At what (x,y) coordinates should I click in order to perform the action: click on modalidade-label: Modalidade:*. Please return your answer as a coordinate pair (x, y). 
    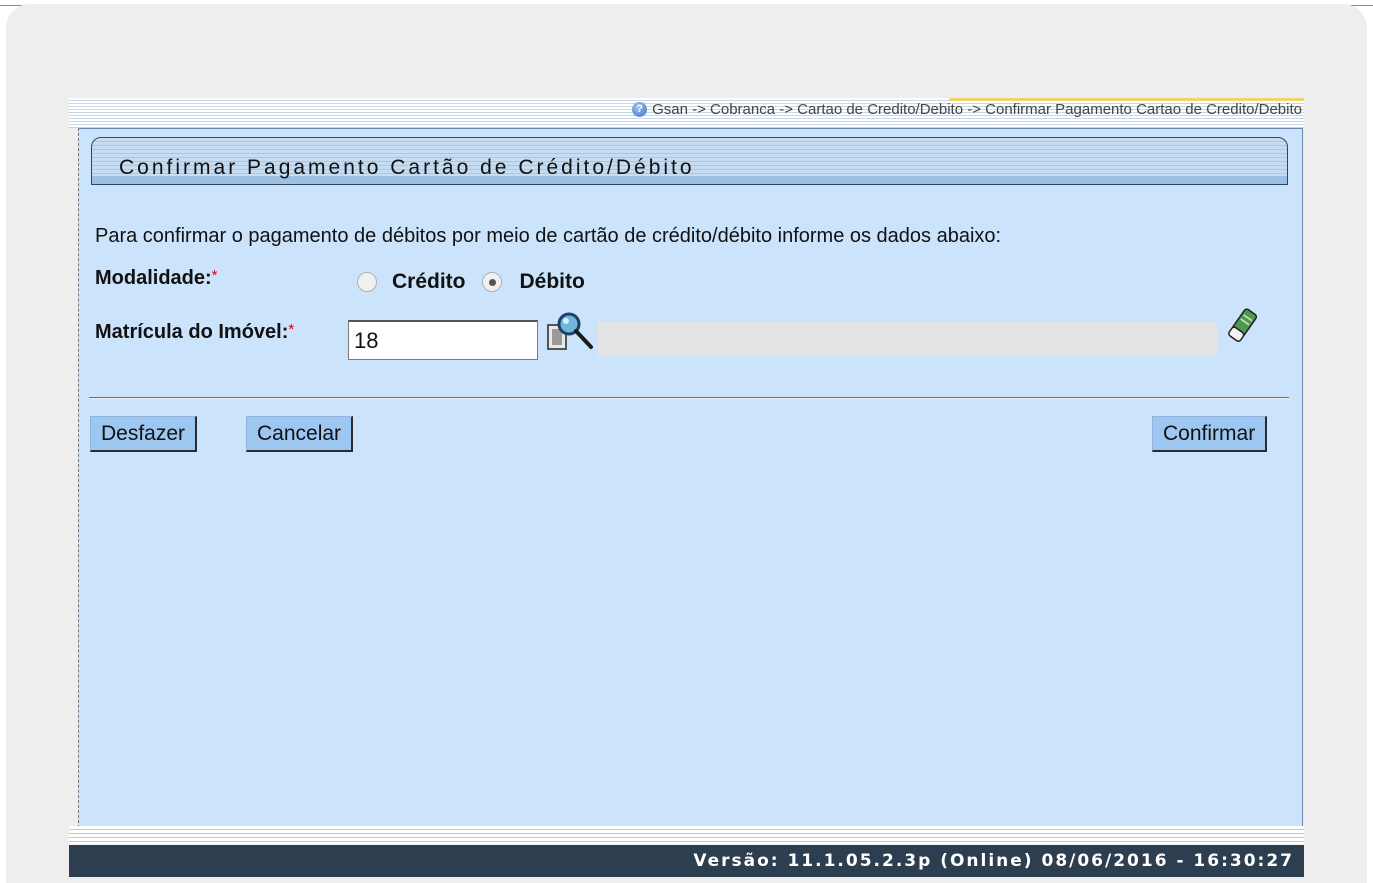
    Looking at the image, I should click on (156, 278).